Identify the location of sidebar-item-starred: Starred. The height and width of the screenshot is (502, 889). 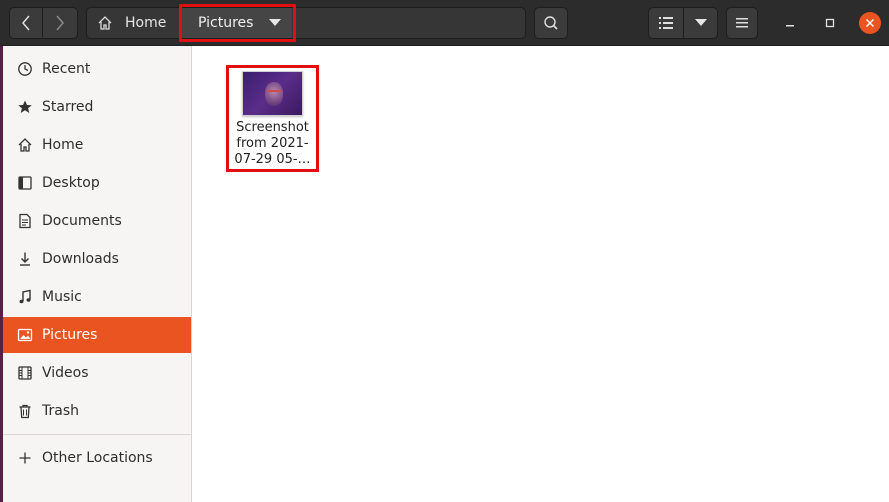
(97, 107).